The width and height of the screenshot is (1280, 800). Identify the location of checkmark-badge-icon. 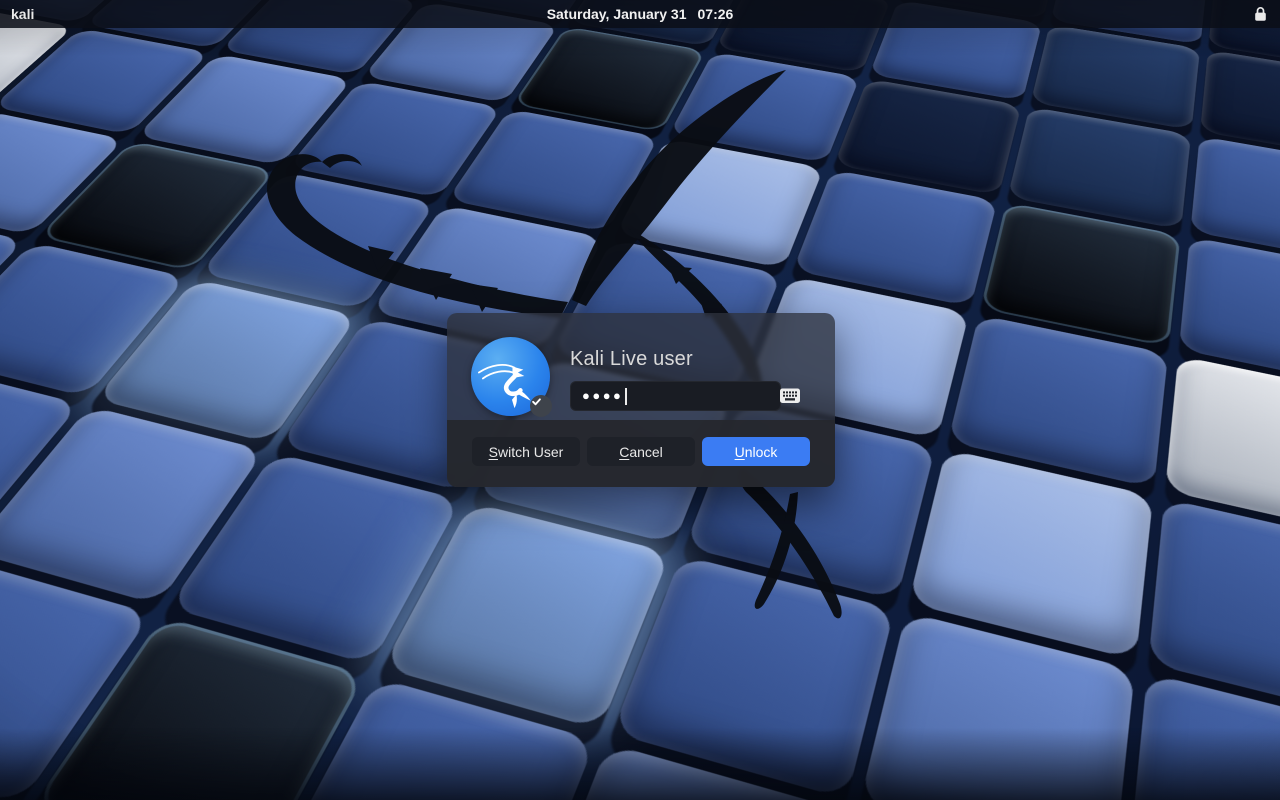
(541, 406).